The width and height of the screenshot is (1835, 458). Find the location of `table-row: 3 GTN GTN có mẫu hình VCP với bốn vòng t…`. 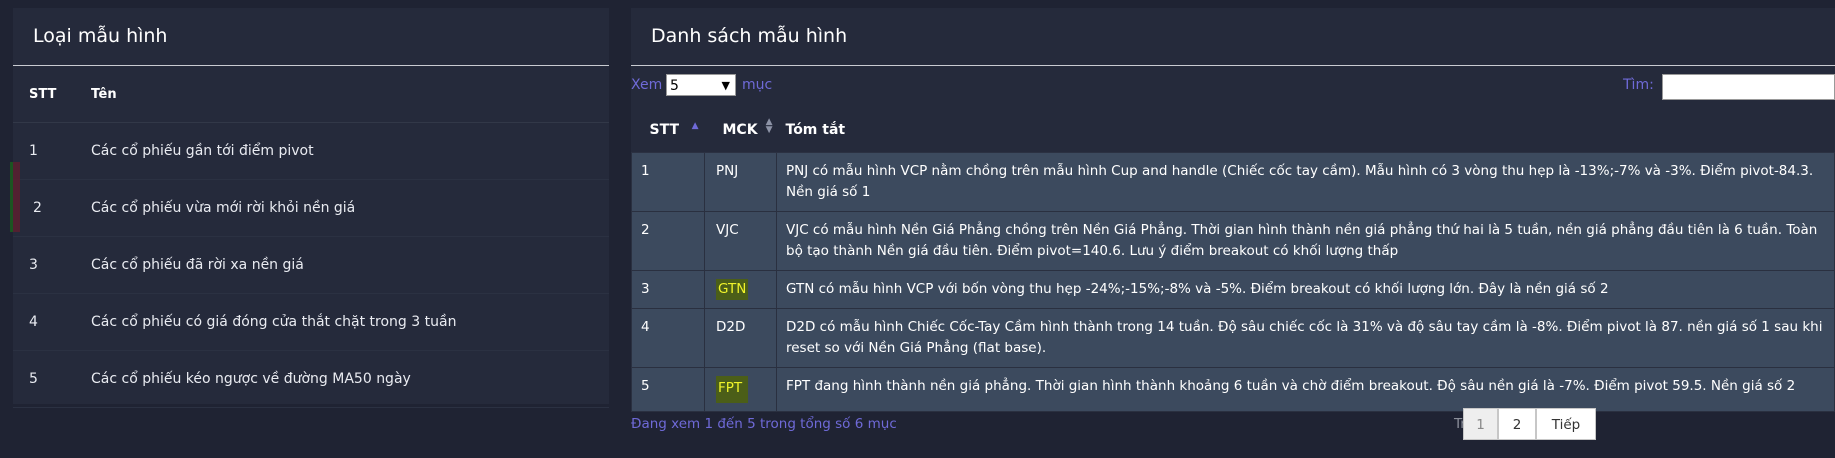

table-row: 3 GTN GTN có mẫu hình VCP với bốn vòng t… is located at coordinates (1233, 289).